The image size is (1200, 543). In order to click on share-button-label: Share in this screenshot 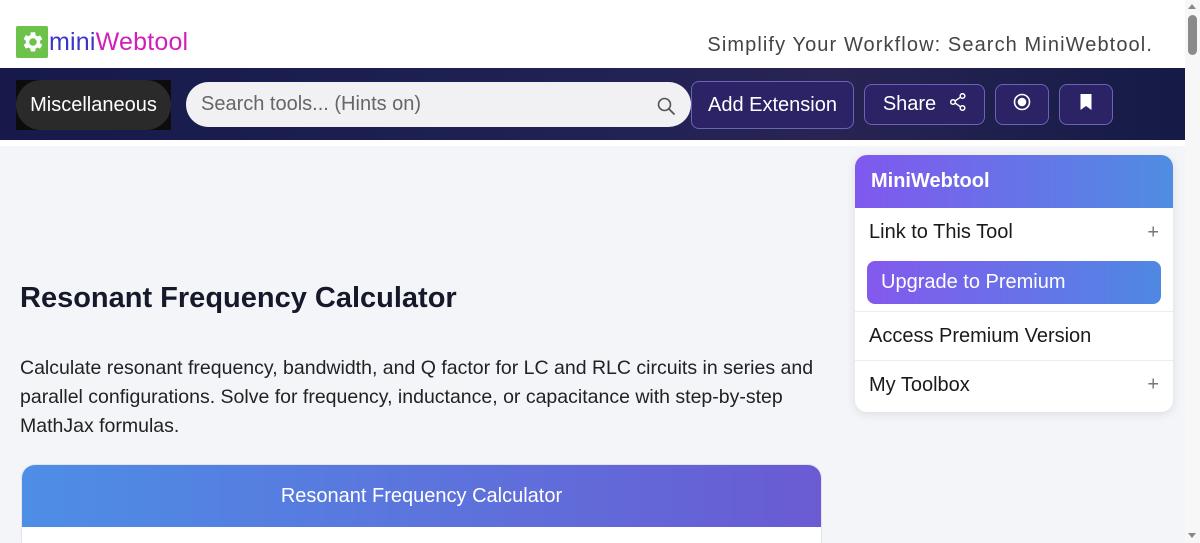, I will do `click(909, 104)`.